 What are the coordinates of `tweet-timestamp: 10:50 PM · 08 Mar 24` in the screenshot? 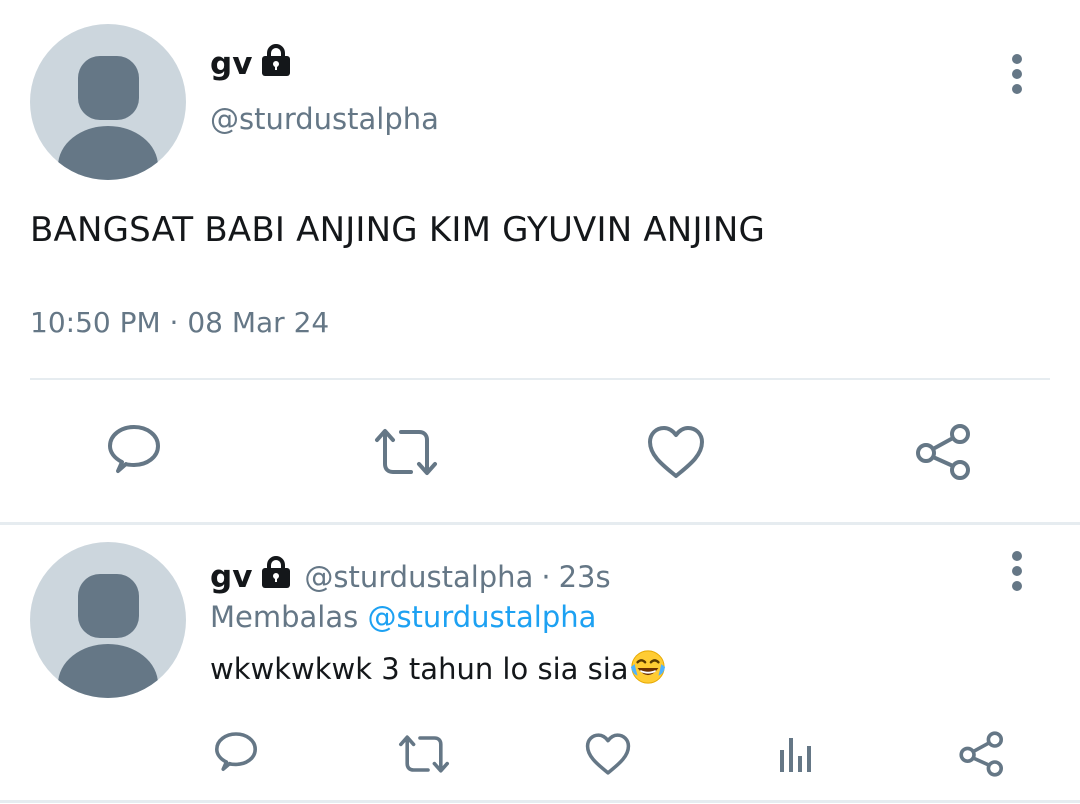 It's located at (179, 322).